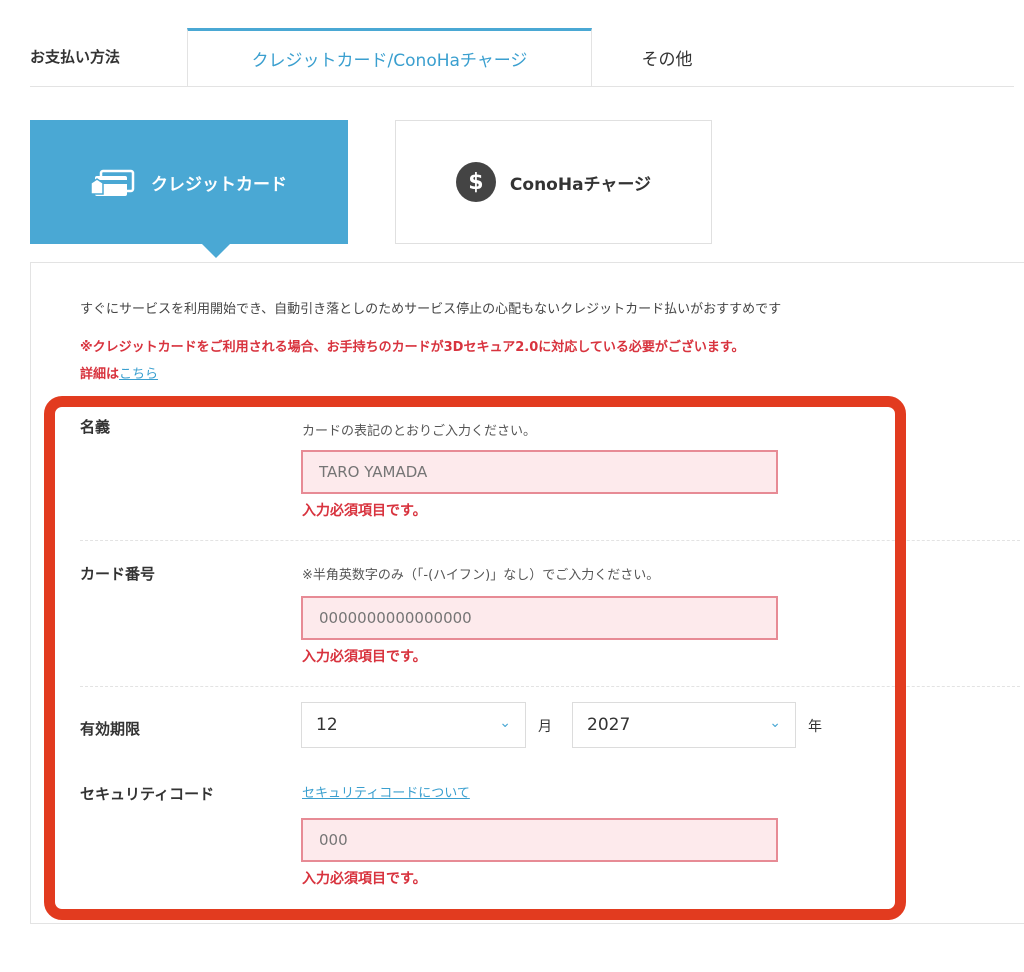 Image resolution: width=1024 pixels, height=972 pixels. Describe the element at coordinates (95, 427) in the screenshot. I see `name-label: 名義` at that location.